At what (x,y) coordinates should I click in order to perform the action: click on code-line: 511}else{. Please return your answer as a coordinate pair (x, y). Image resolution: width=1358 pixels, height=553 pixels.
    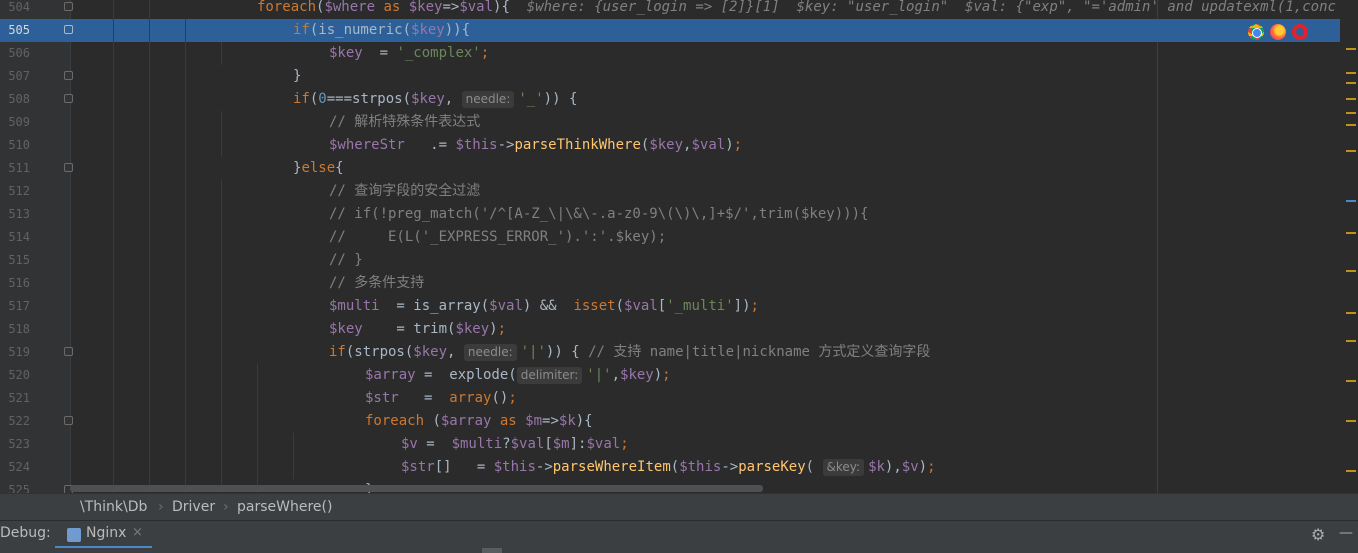
    Looking at the image, I should click on (679, 168).